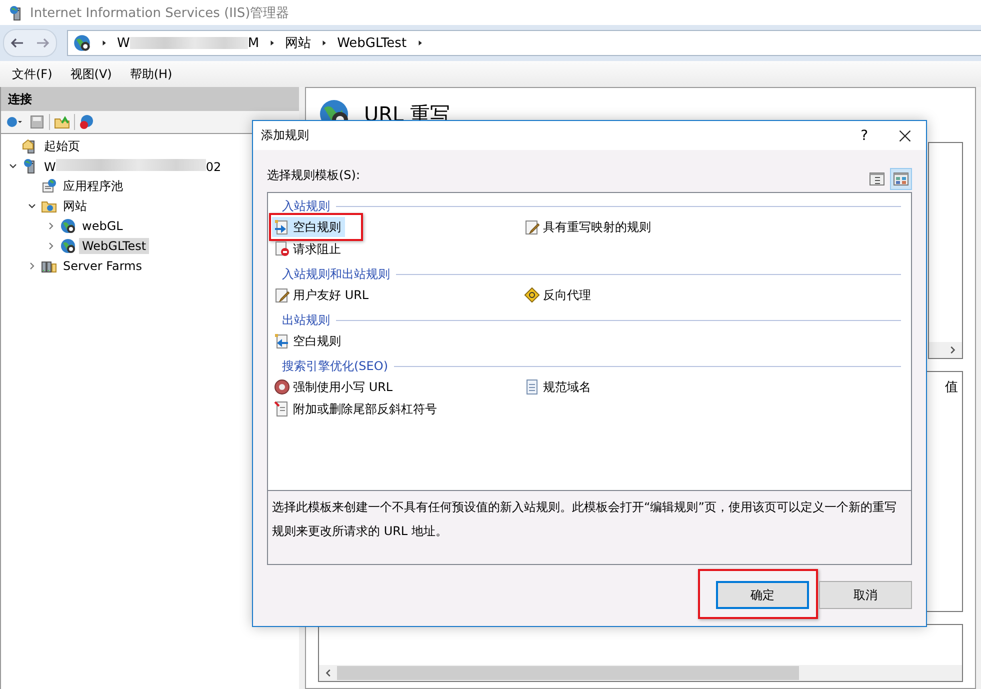 Image resolution: width=981 pixels, height=689 pixels. Describe the element at coordinates (62, 146) in the screenshot. I see `tree-item: 起始页` at that location.